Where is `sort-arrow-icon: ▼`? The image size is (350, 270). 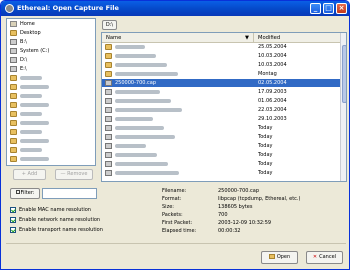
sort-arrow-icon: ▼ is located at coordinates (247, 38).